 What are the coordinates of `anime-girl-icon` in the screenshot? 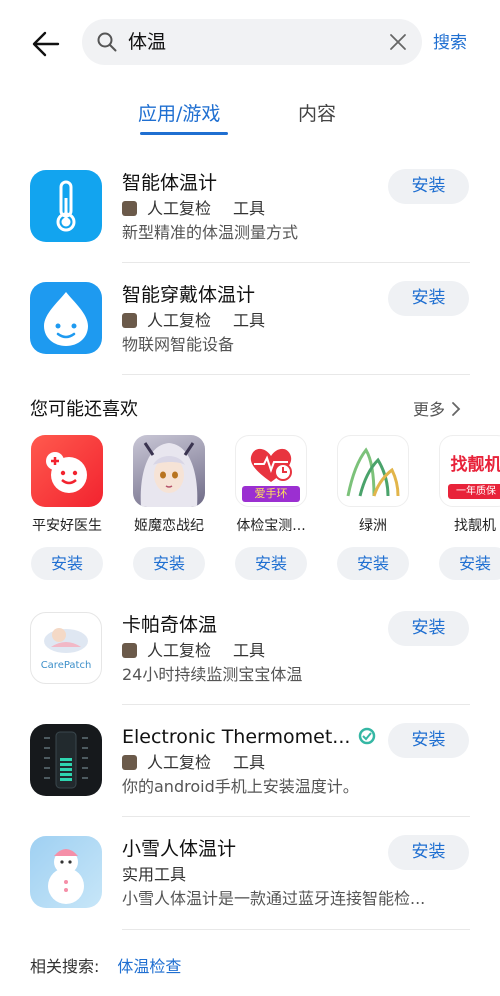 It's located at (169, 471).